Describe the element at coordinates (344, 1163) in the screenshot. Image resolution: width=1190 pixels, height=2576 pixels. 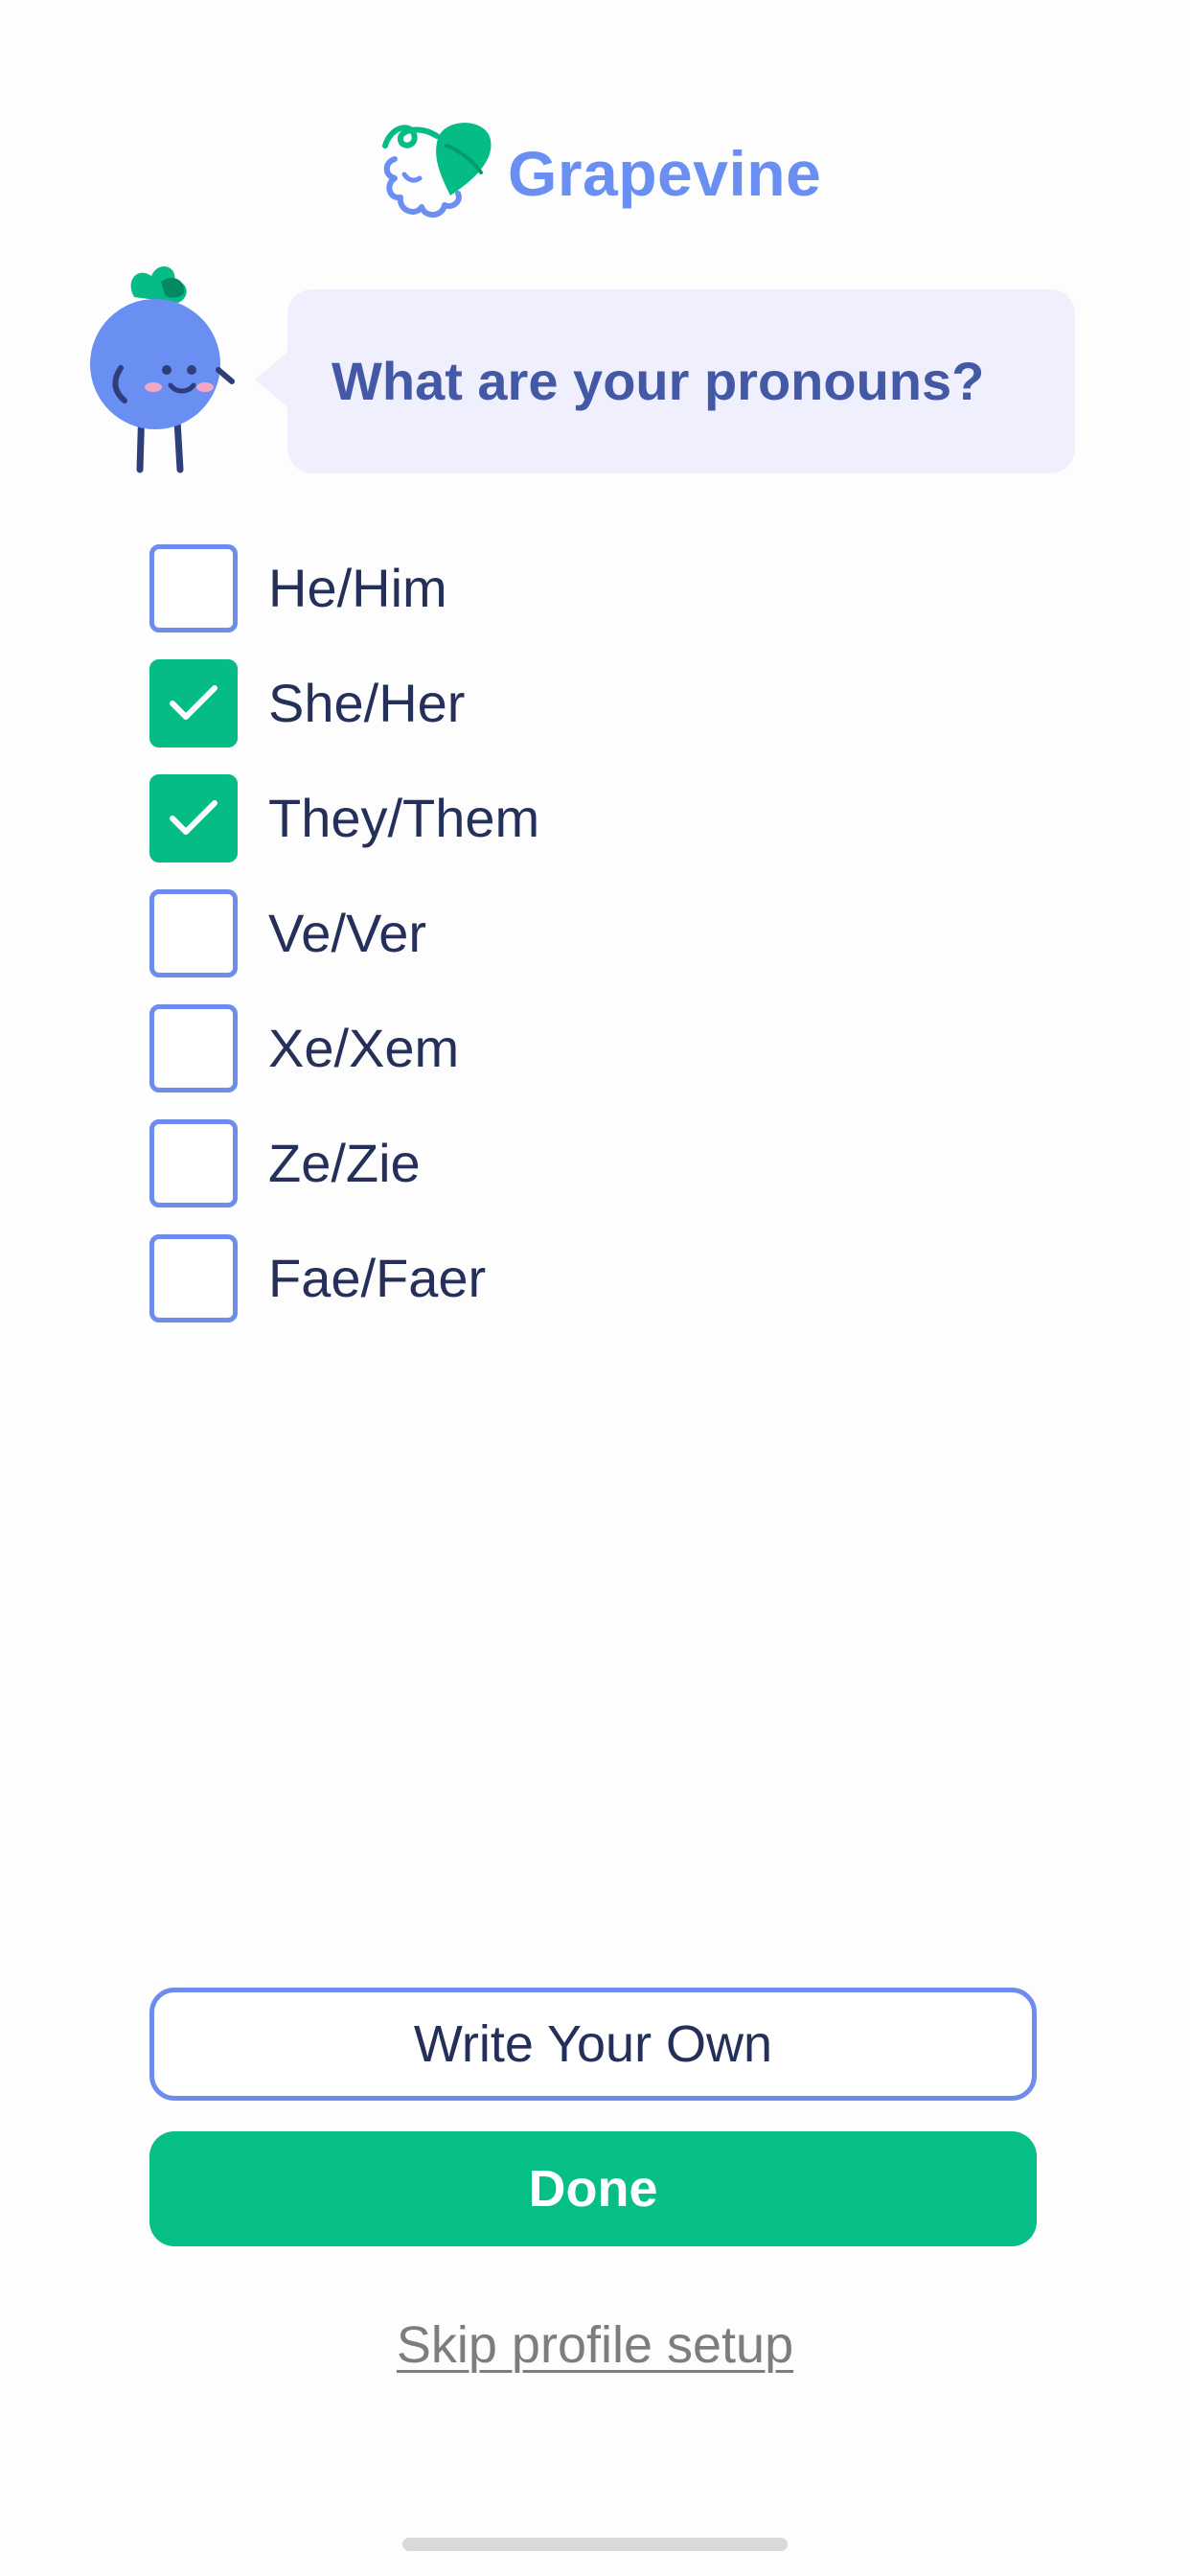
I see `option-label: Ze/Zie` at that location.